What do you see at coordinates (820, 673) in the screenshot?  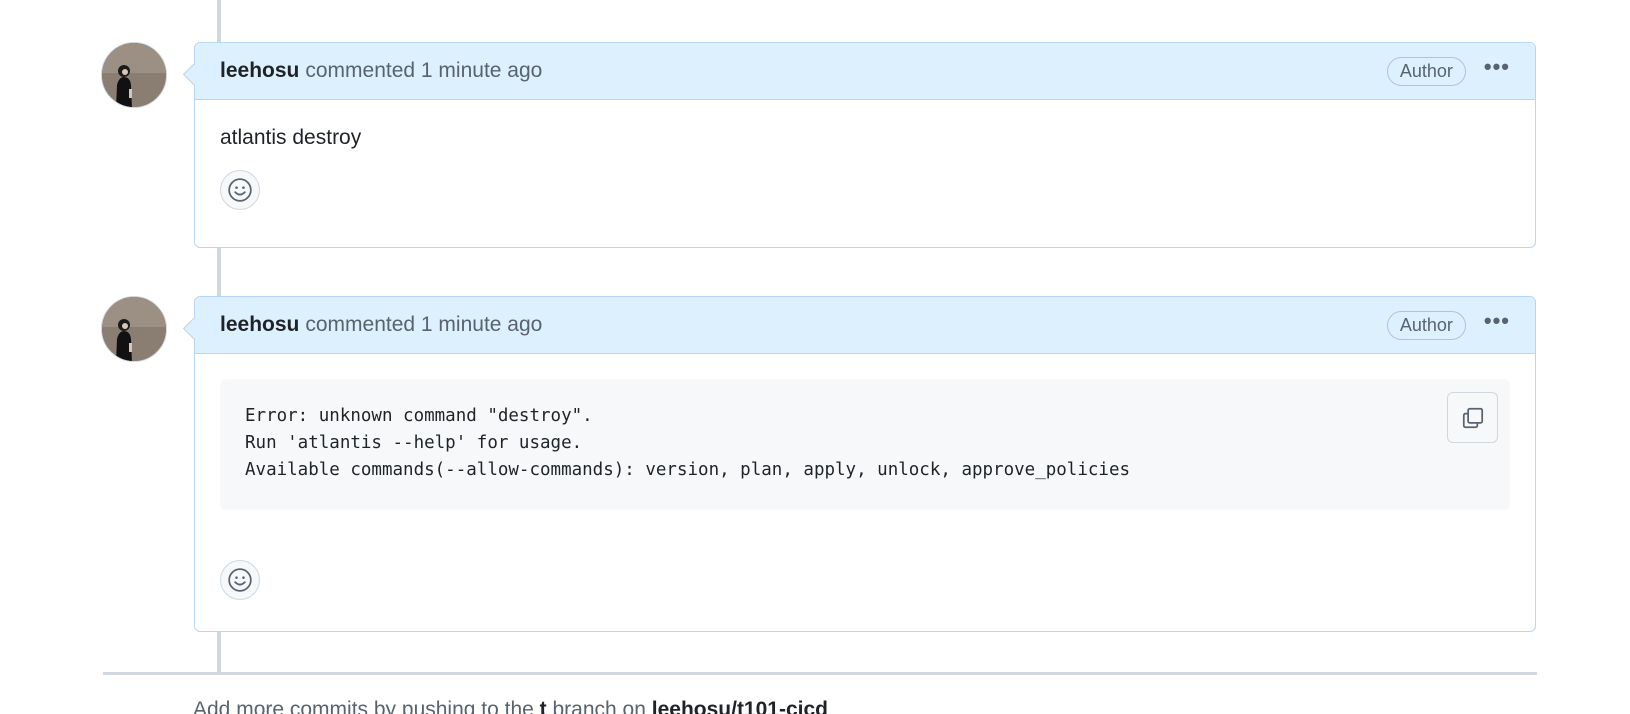 I see `timeline-divider` at bounding box center [820, 673].